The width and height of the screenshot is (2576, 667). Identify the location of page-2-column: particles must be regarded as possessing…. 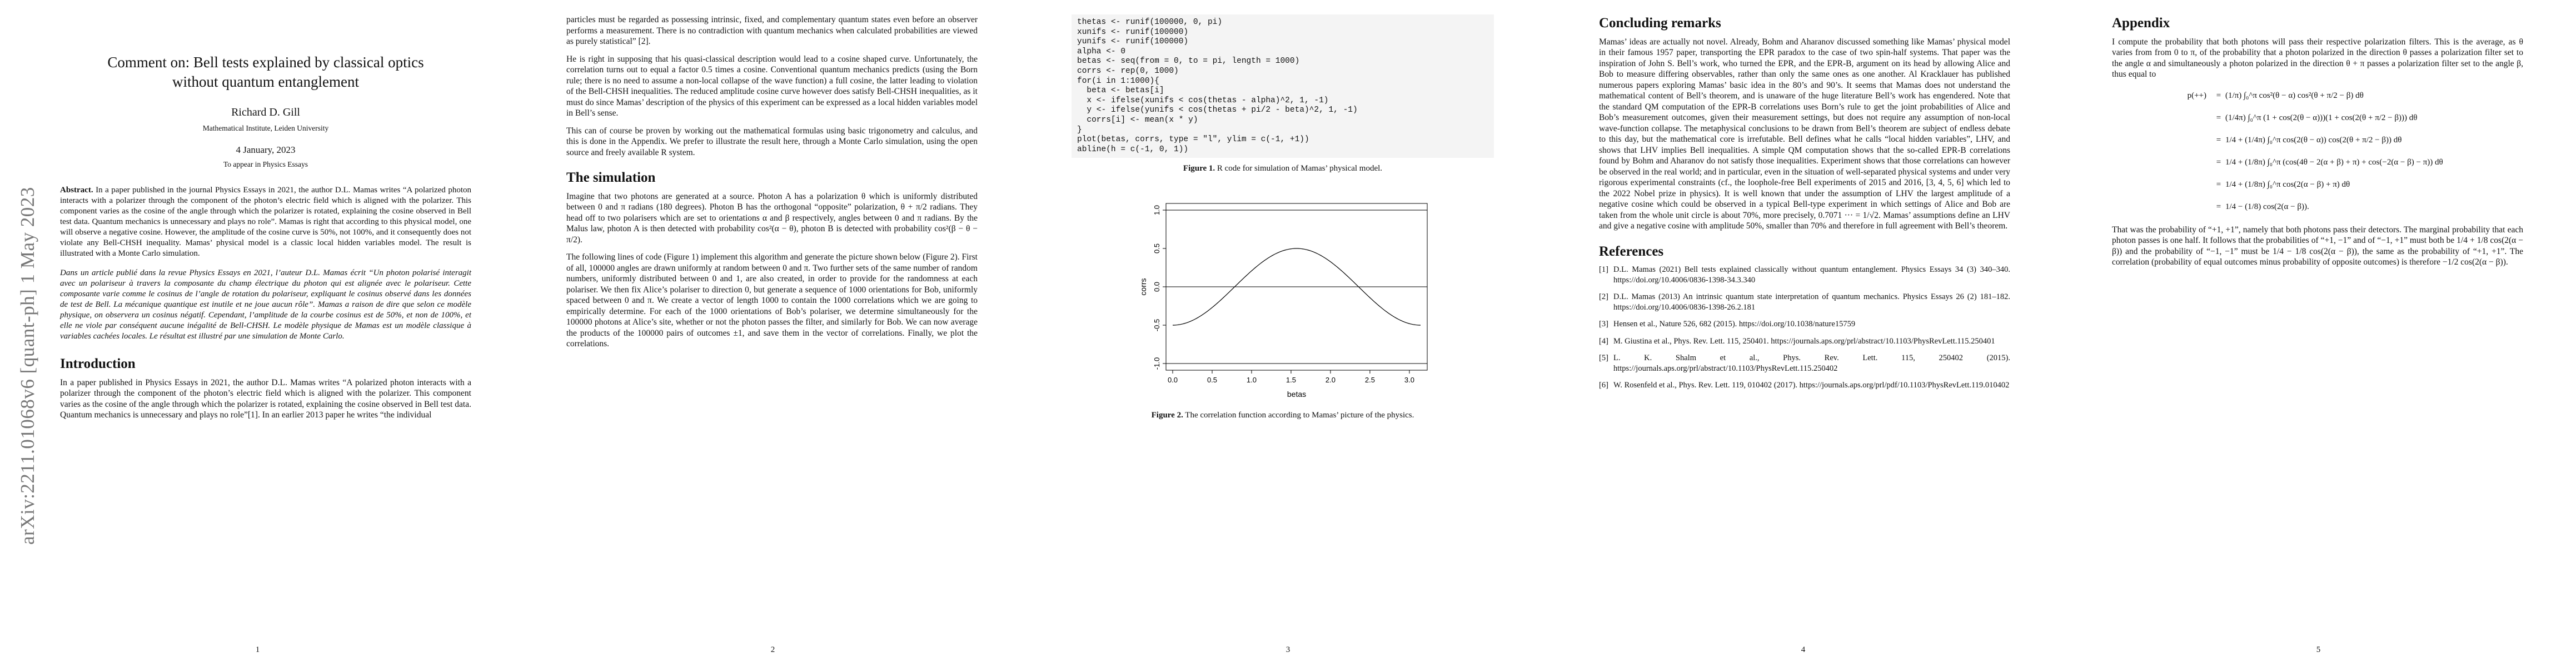
(772, 185).